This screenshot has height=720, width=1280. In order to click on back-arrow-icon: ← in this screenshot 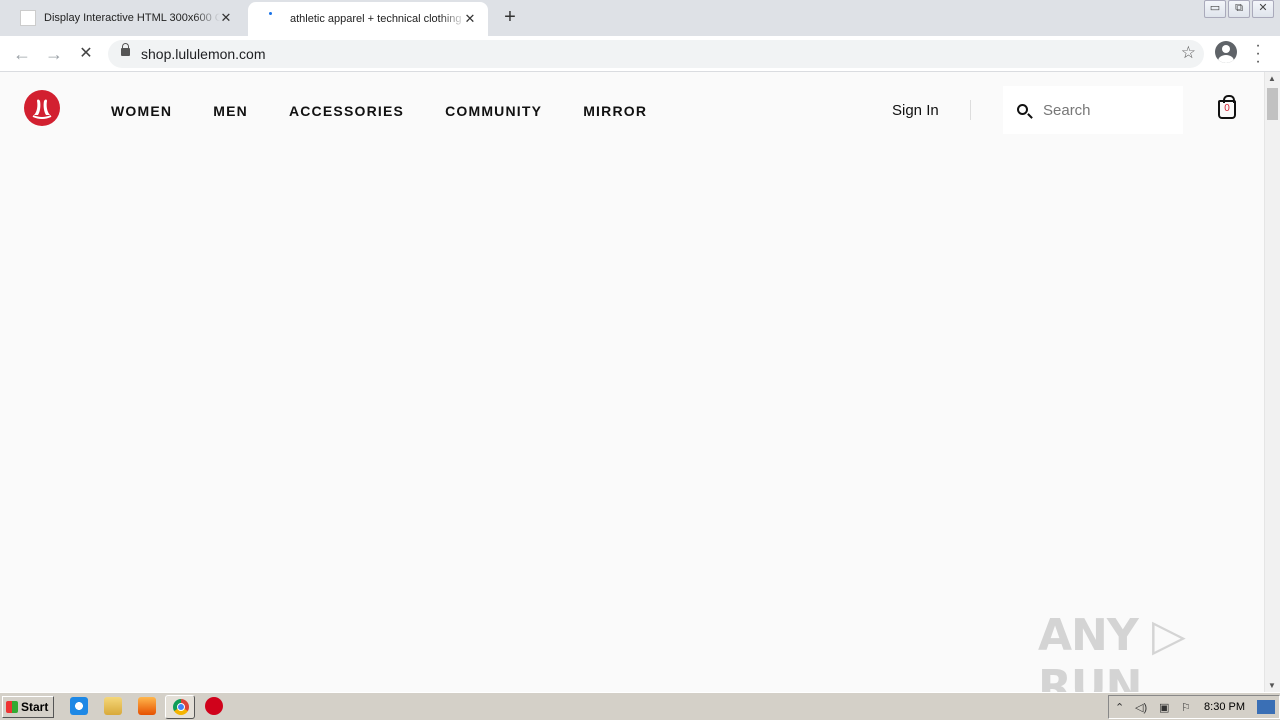, I will do `click(22, 54)`.